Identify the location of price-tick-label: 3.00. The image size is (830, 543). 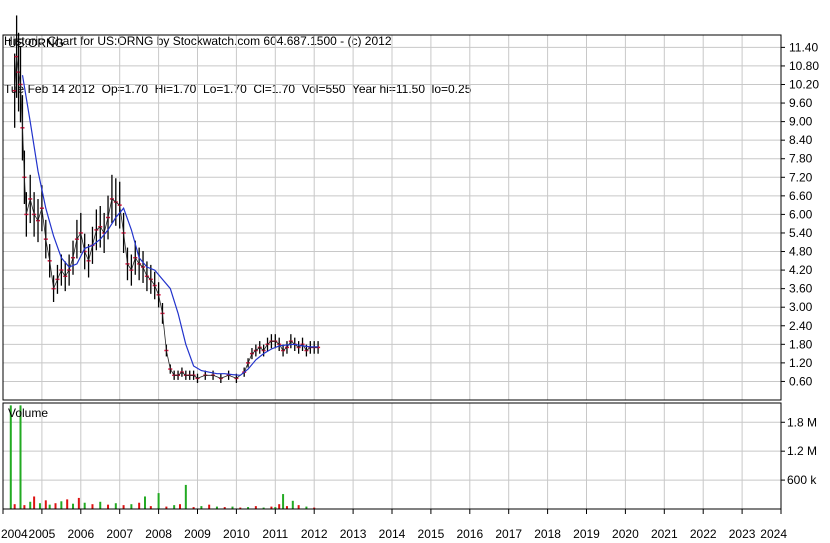
(801, 307).